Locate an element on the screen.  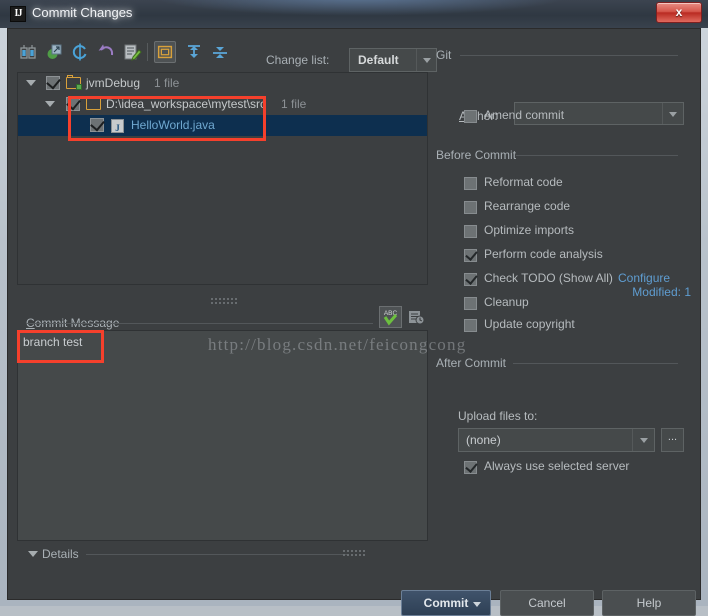
optimize-imports-checkbox is located at coordinates (470, 231).